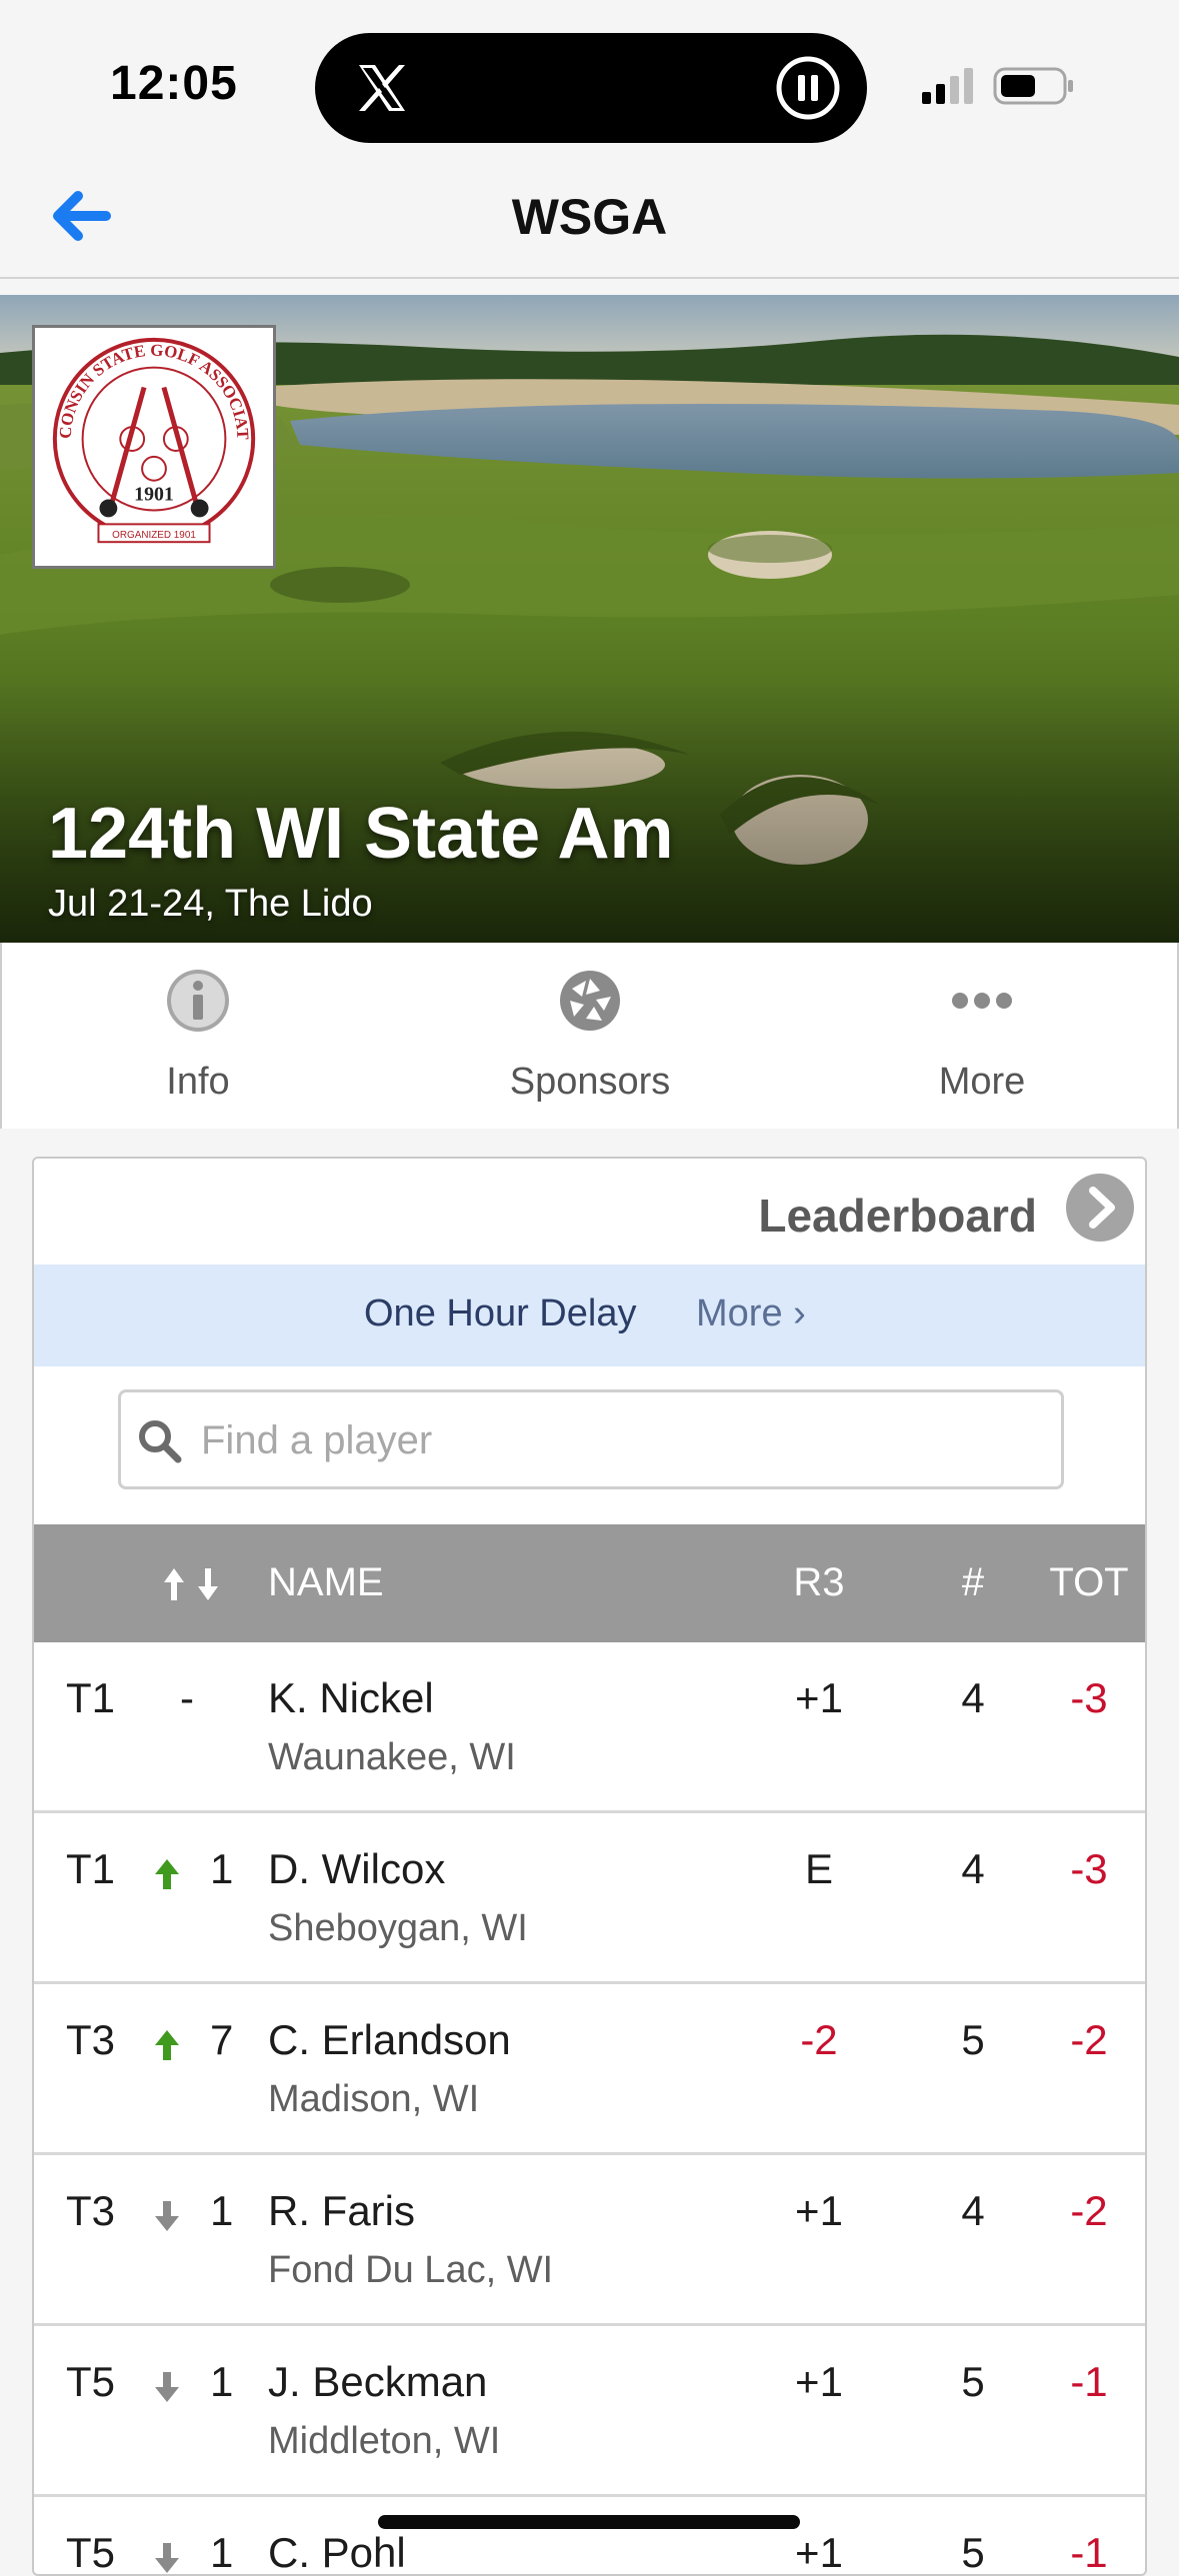 The width and height of the screenshot is (1179, 2576). I want to click on event-title: 124th WI State Am, so click(361, 834).